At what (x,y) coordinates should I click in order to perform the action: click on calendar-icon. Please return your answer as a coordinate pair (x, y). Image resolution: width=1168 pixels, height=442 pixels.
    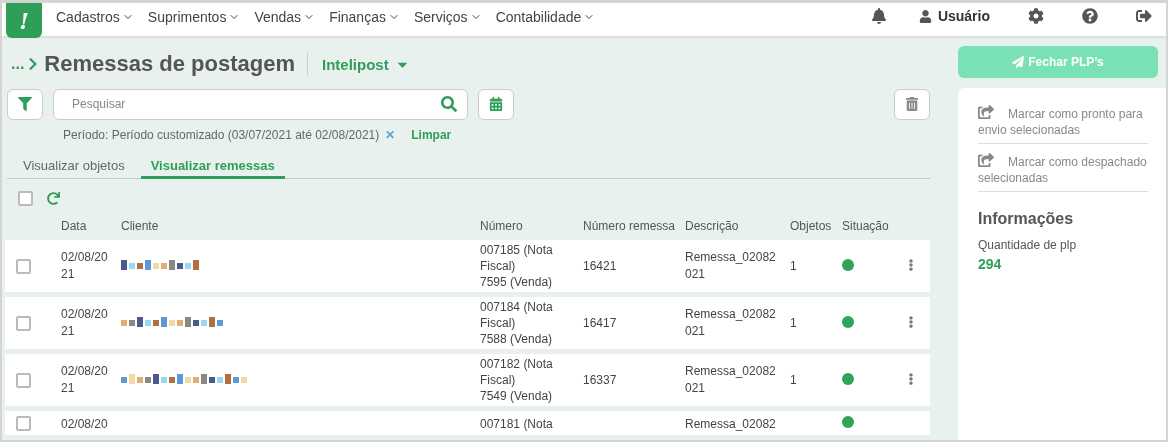
    Looking at the image, I should click on (496, 104).